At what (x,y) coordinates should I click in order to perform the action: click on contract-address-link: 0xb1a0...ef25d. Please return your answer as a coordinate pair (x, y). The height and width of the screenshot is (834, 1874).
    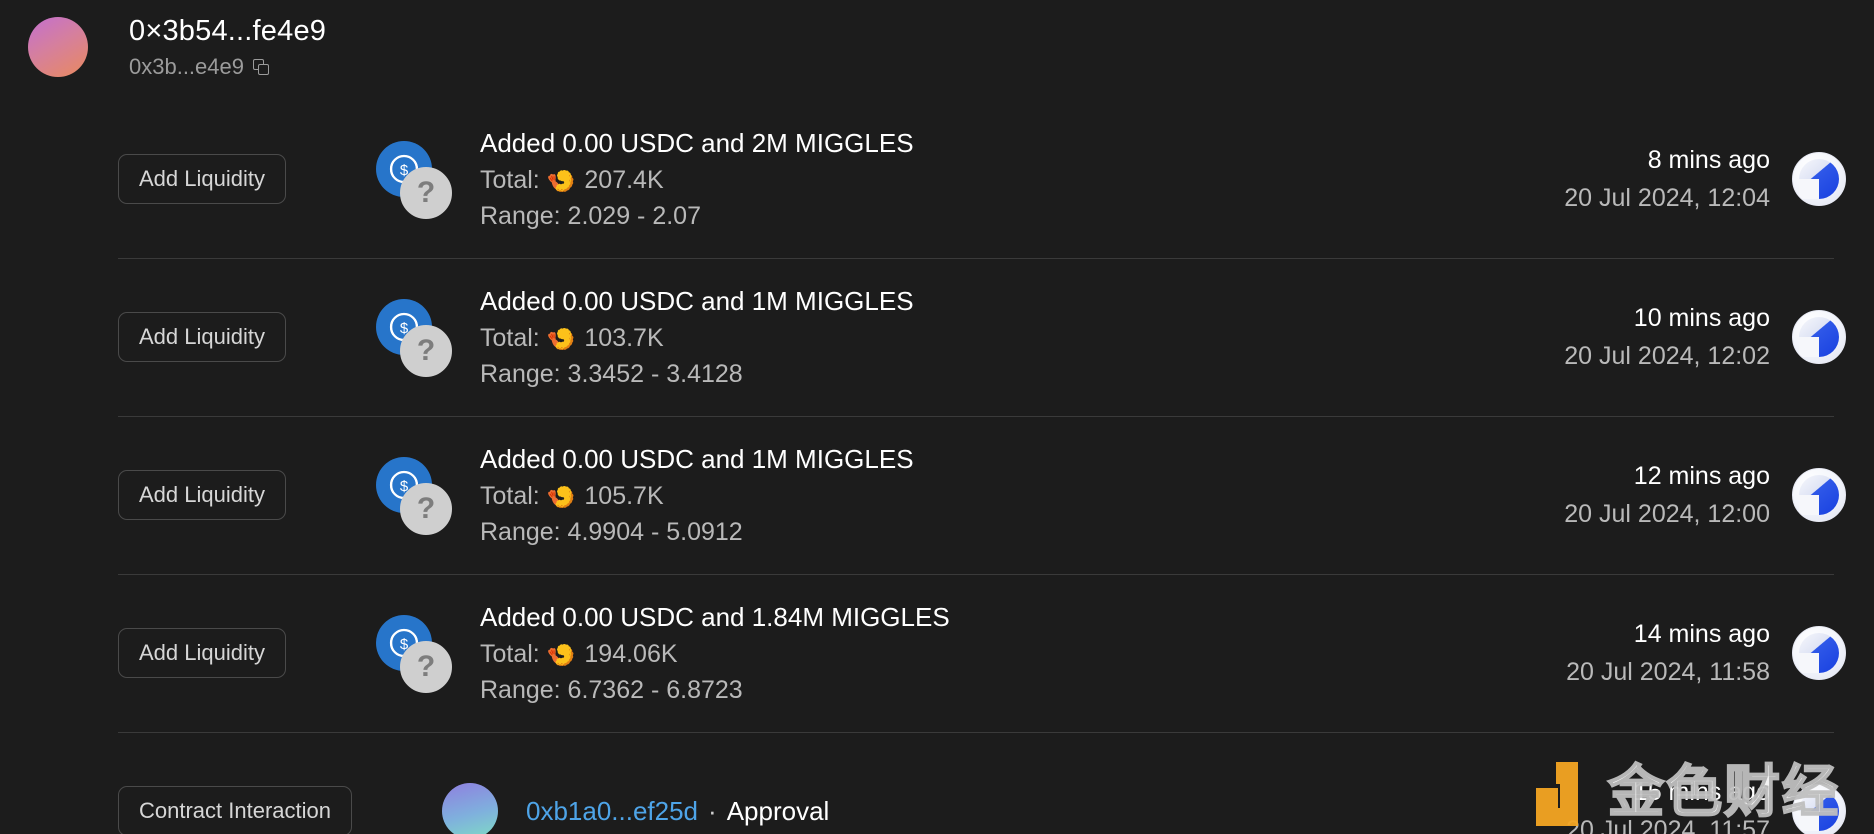
    Looking at the image, I should click on (612, 811).